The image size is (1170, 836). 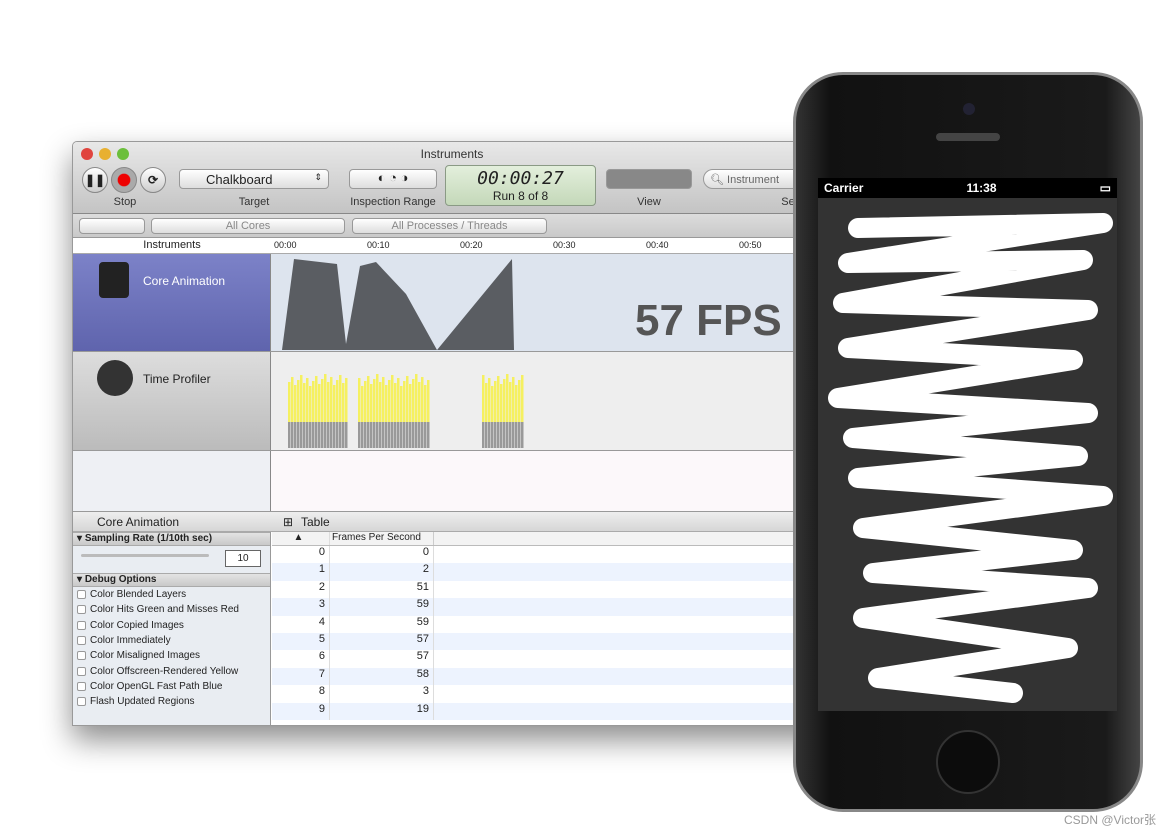 I want to click on search-input: 🔍︎ Instrument, so click(x=753, y=179).